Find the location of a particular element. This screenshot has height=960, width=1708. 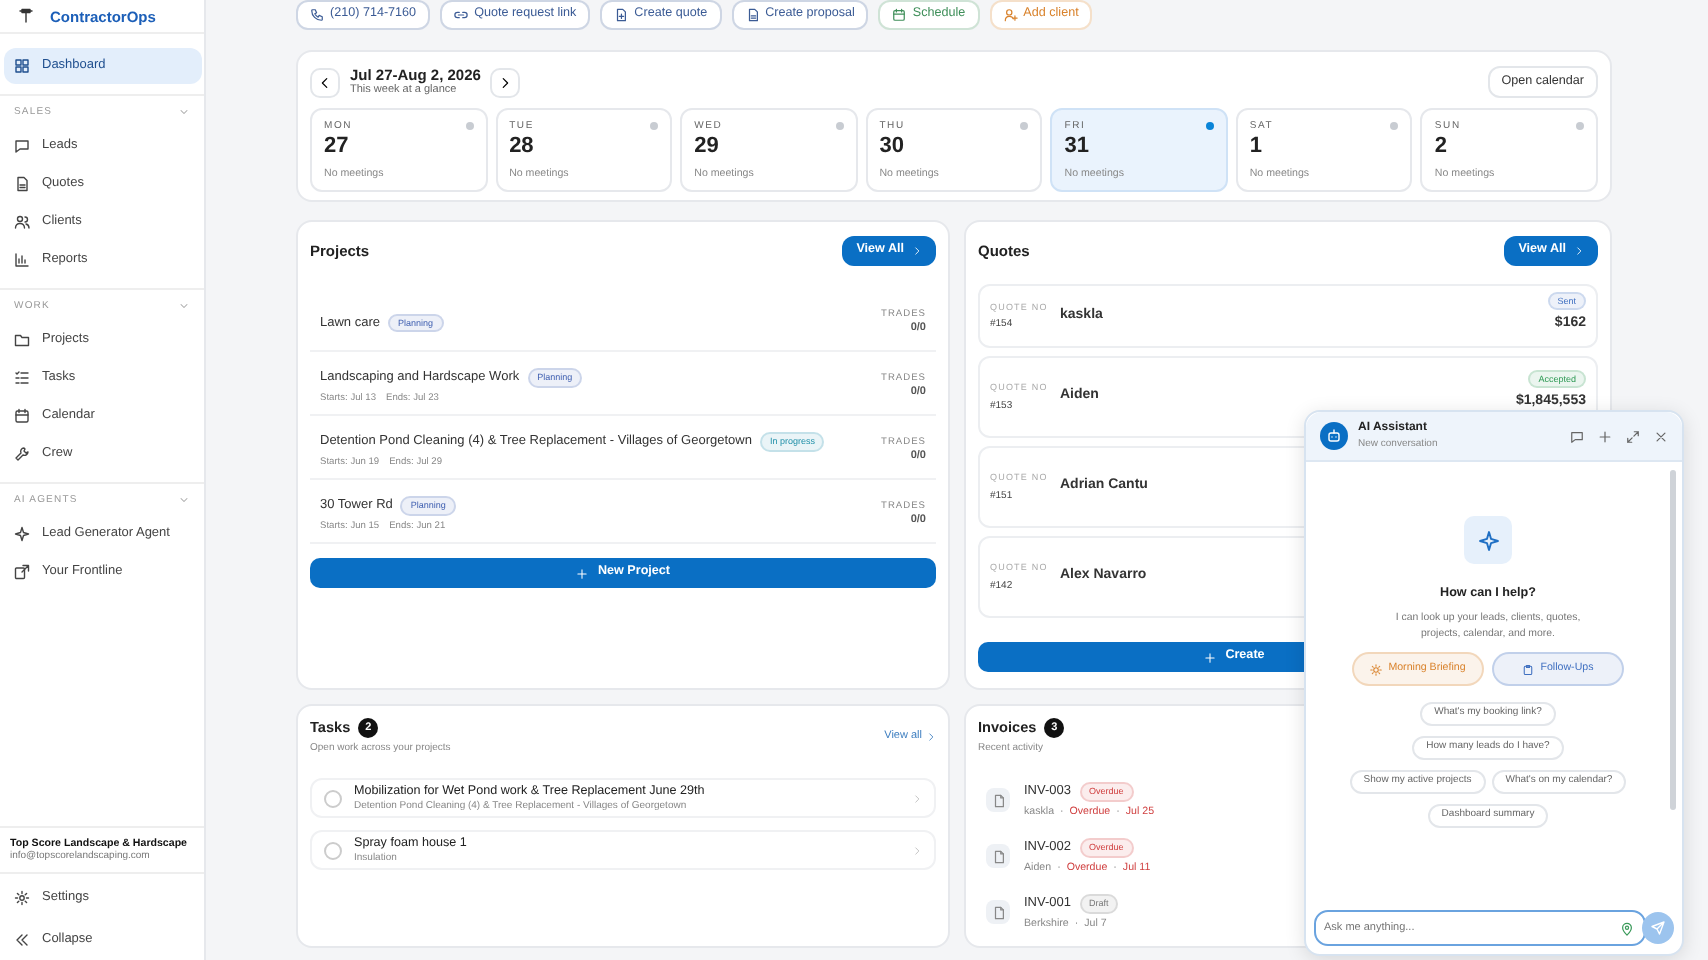

people-icon is located at coordinates (22, 222).